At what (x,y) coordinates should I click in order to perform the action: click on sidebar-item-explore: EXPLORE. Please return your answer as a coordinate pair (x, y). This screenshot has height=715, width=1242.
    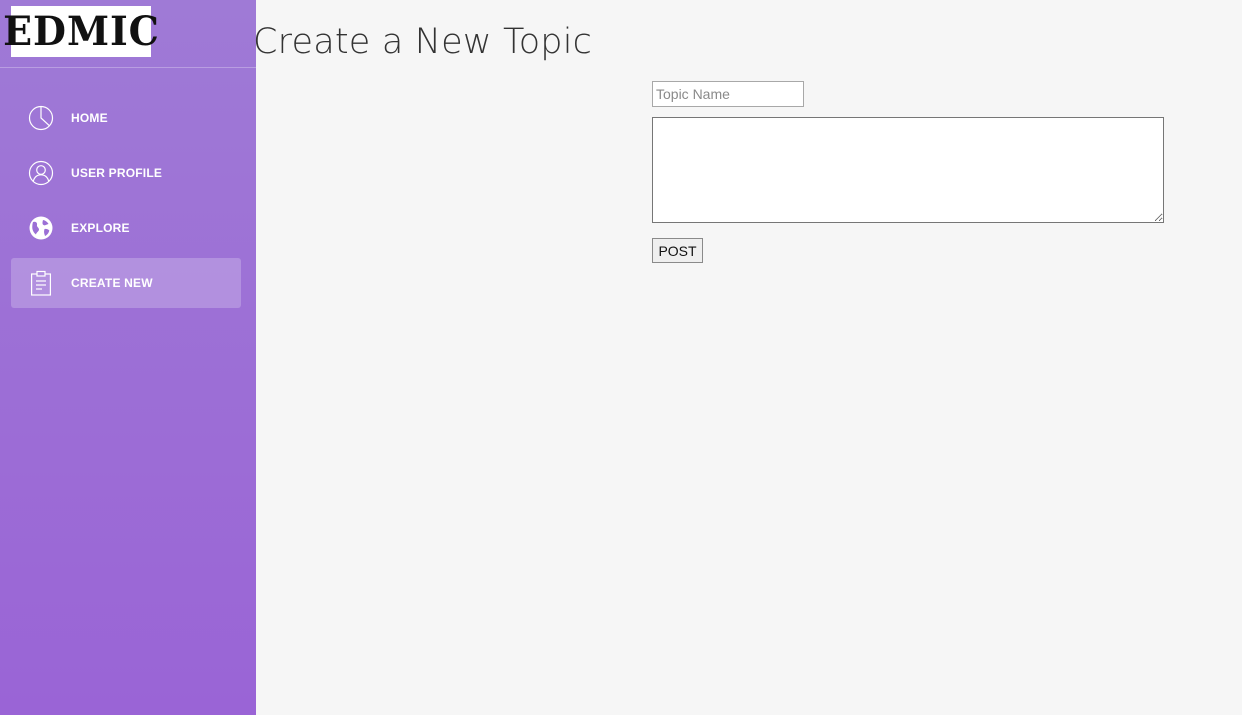
    Looking at the image, I should click on (126, 228).